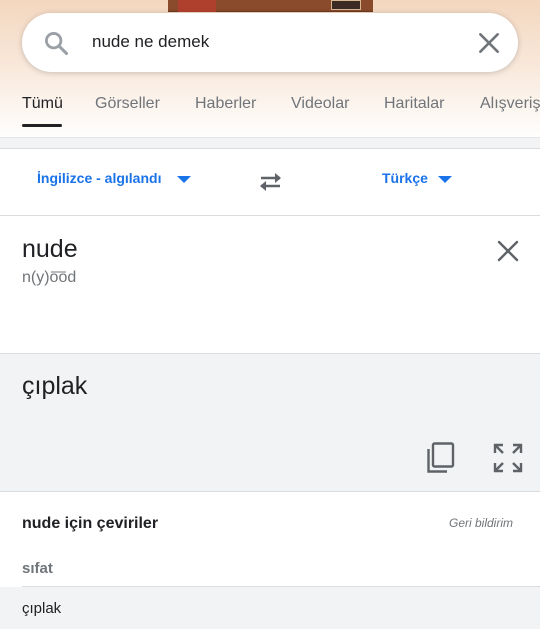 Image resolution: width=540 pixels, height=629 pixels. I want to click on tab-maps: Haritalar, so click(414, 104).